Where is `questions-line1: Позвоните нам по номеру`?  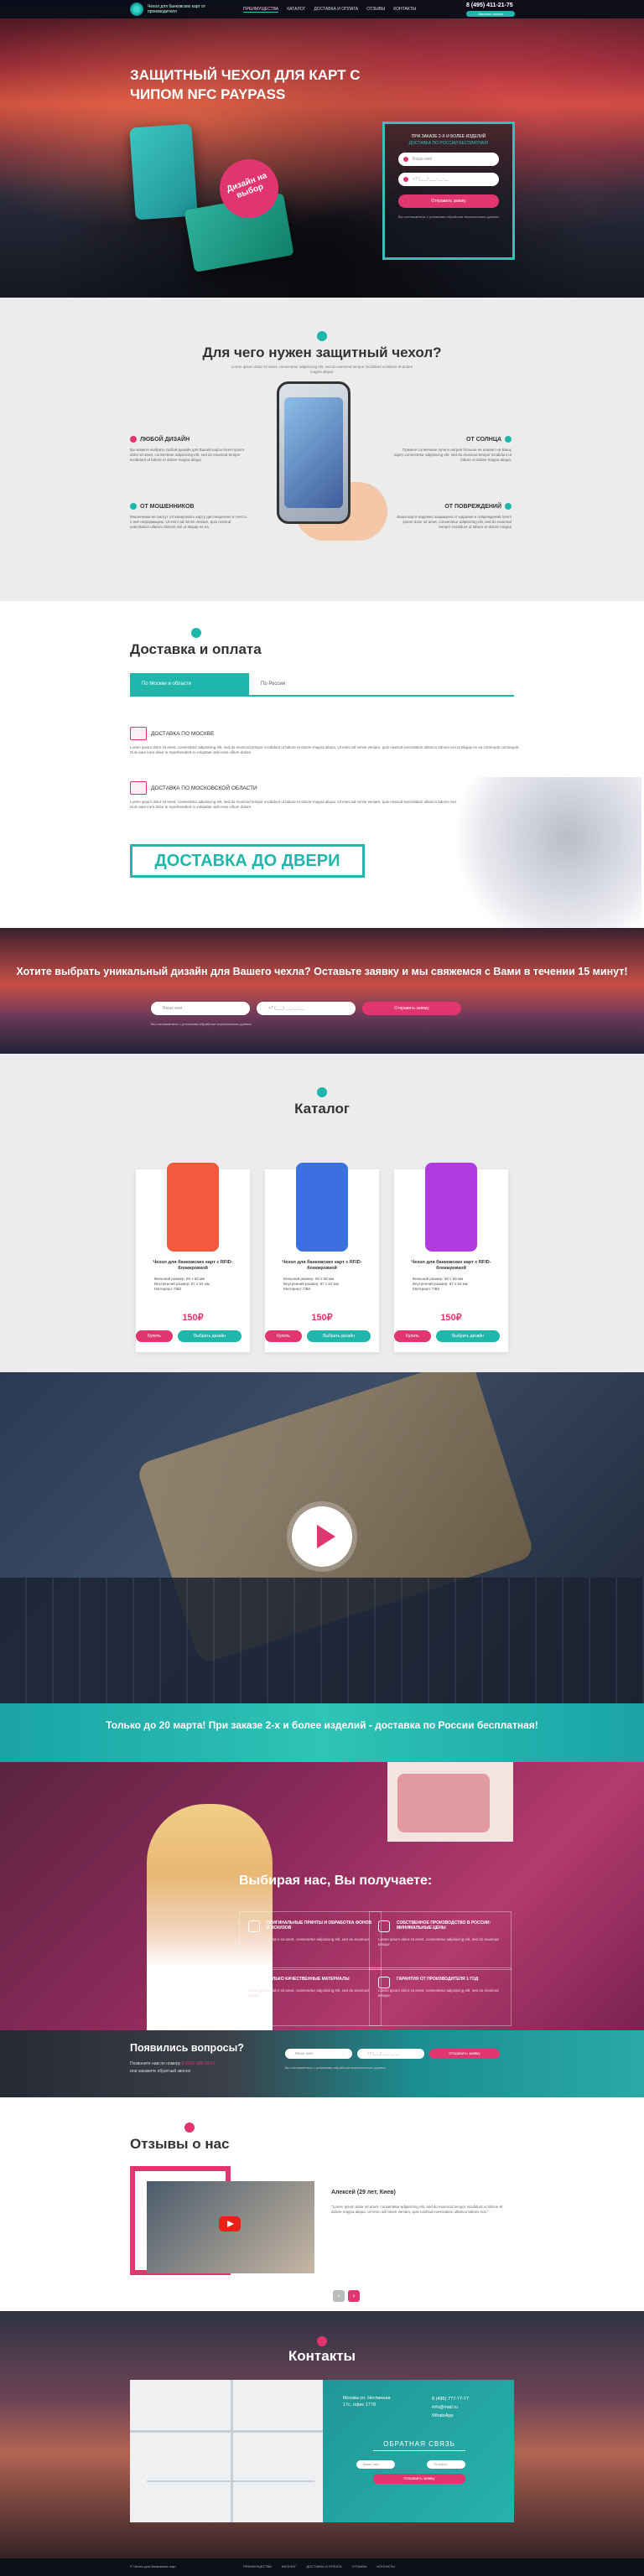 questions-line1: Позвоните нам по номеру is located at coordinates (155, 2063).